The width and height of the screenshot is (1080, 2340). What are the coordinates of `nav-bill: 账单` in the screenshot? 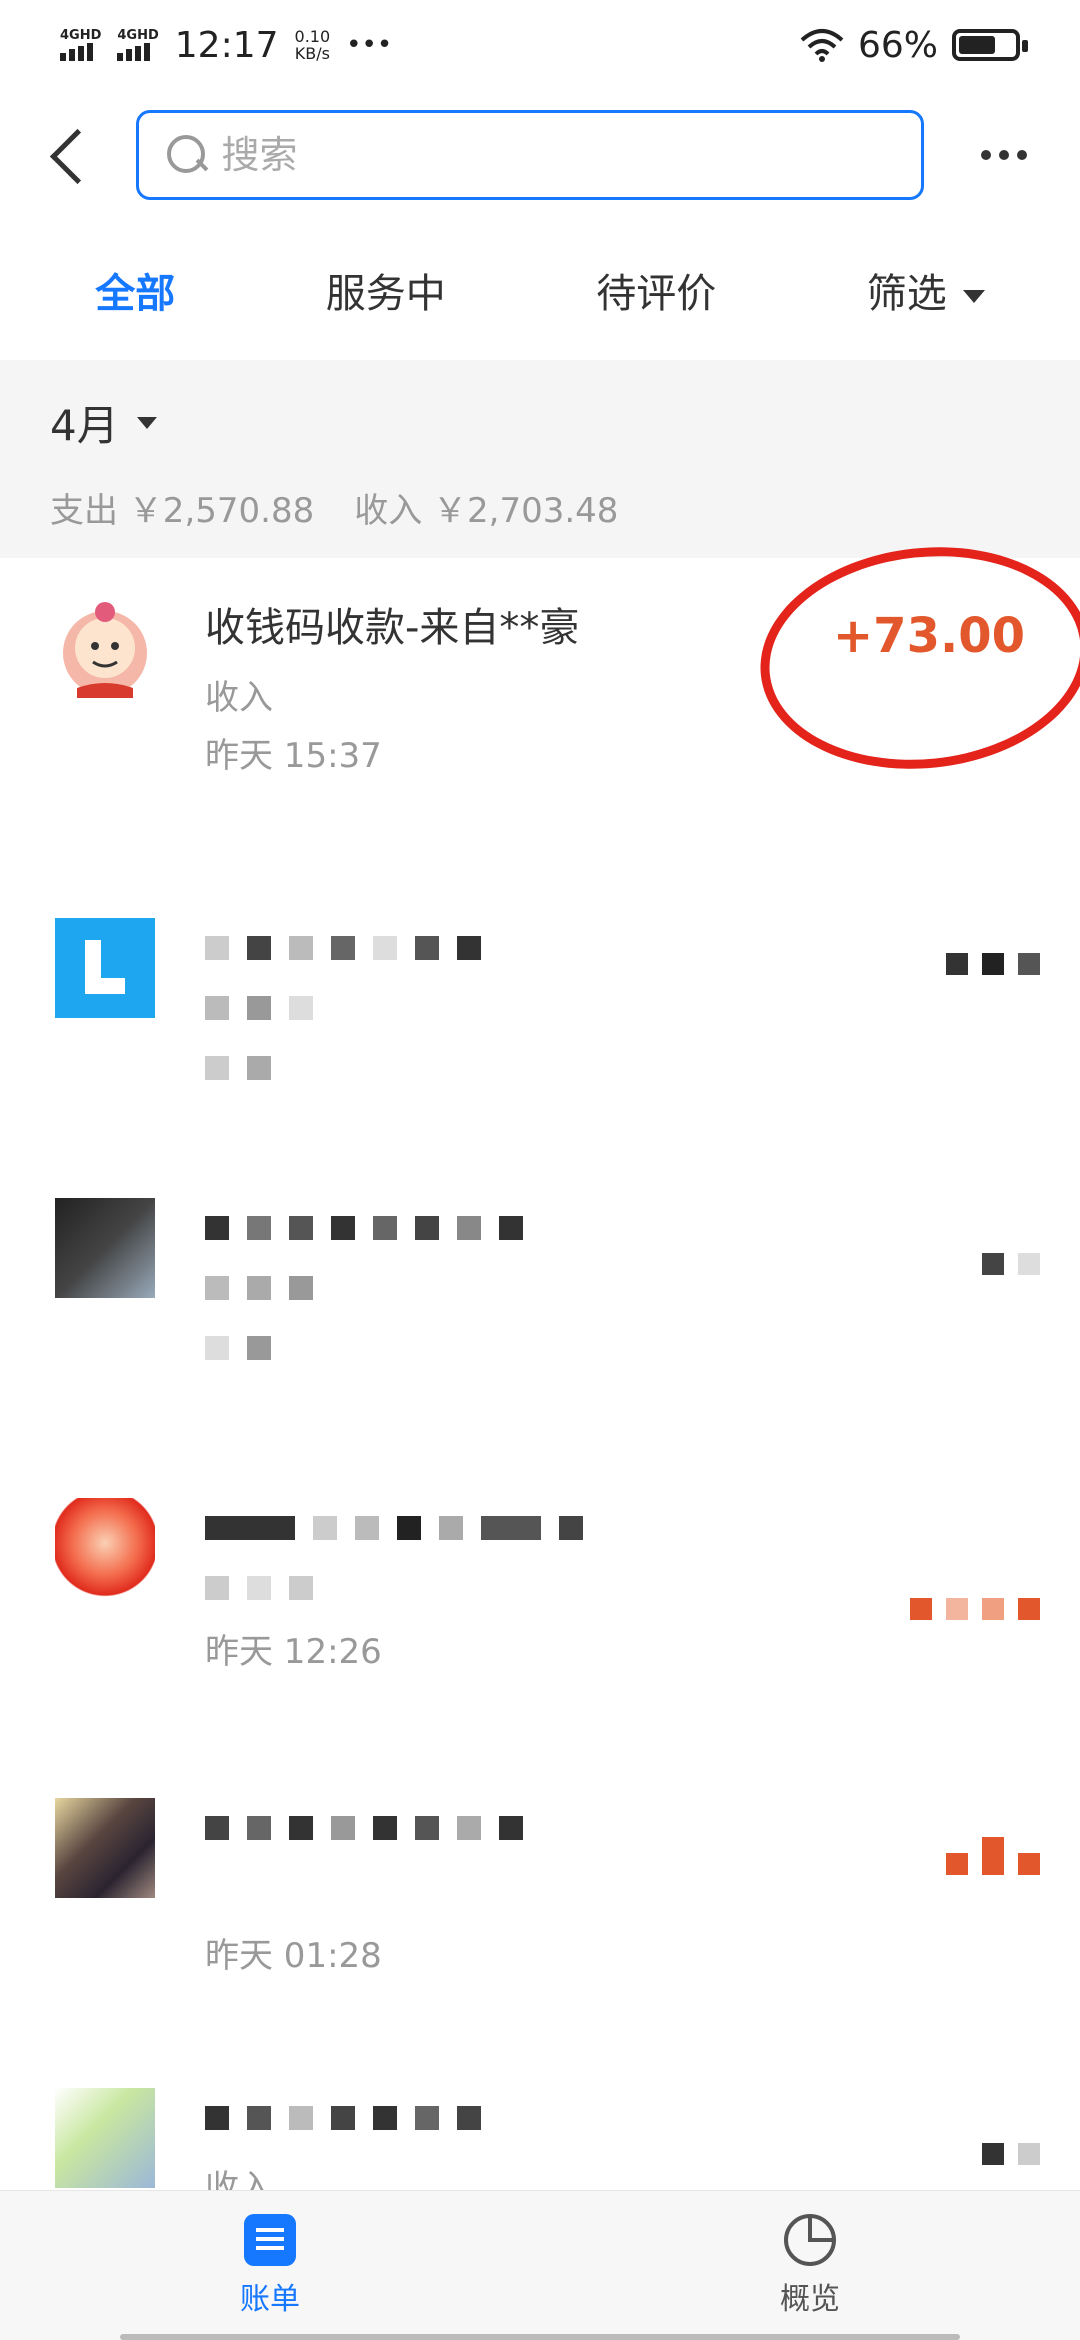 It's located at (270, 2265).